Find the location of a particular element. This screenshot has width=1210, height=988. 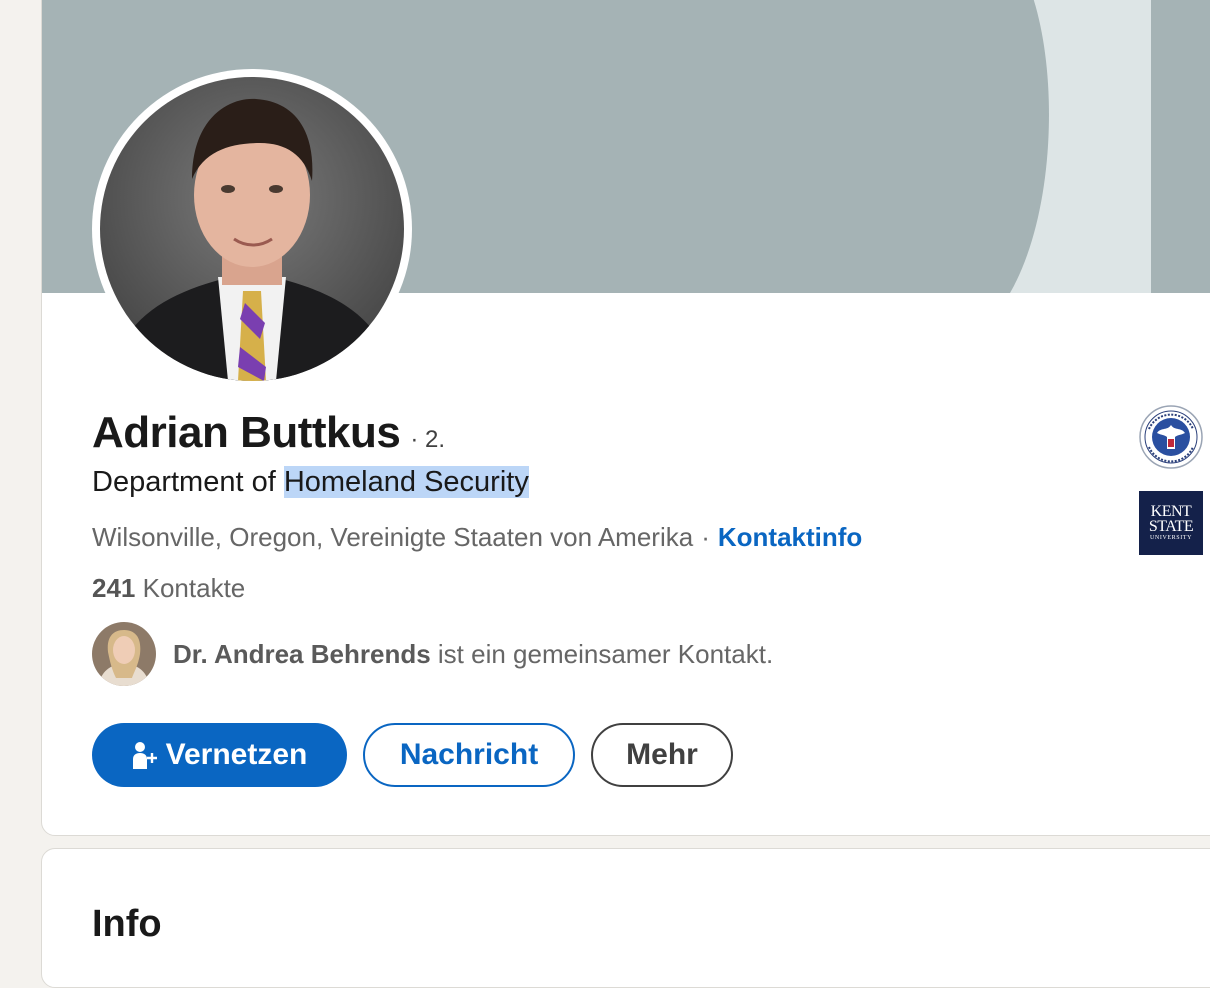

education-logo-line3: UNIVERSITY is located at coordinates (1171, 538).